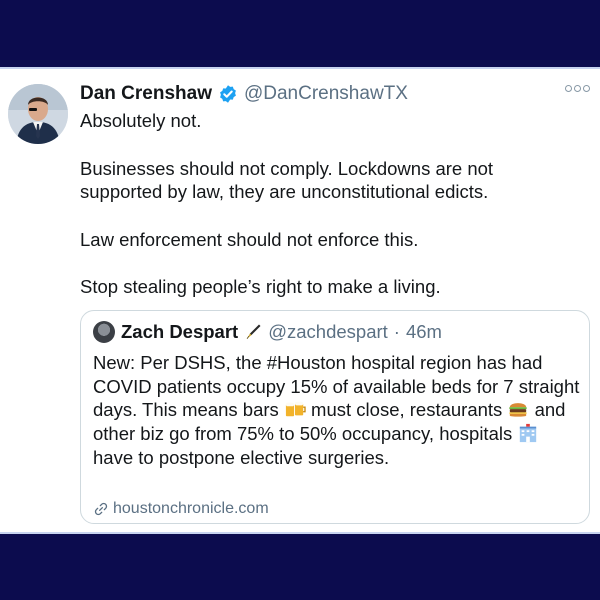  I want to click on quoted-text-part: have to postpone elective surgeries., so click(241, 457).